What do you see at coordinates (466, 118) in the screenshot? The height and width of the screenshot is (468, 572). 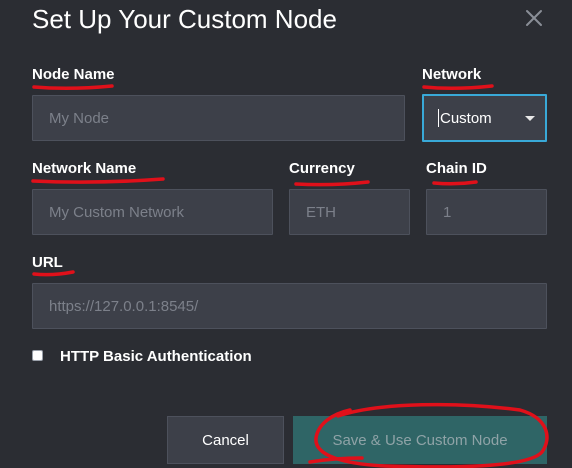 I see `network-selected-value: Custom` at bounding box center [466, 118].